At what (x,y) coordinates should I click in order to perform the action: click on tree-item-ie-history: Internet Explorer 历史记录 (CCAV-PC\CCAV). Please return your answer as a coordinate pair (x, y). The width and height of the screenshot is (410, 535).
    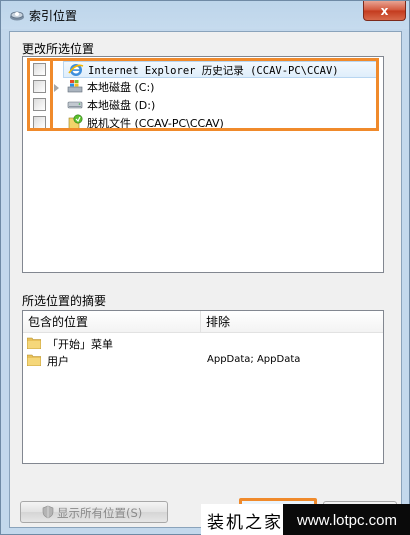
    Looking at the image, I should click on (221, 69).